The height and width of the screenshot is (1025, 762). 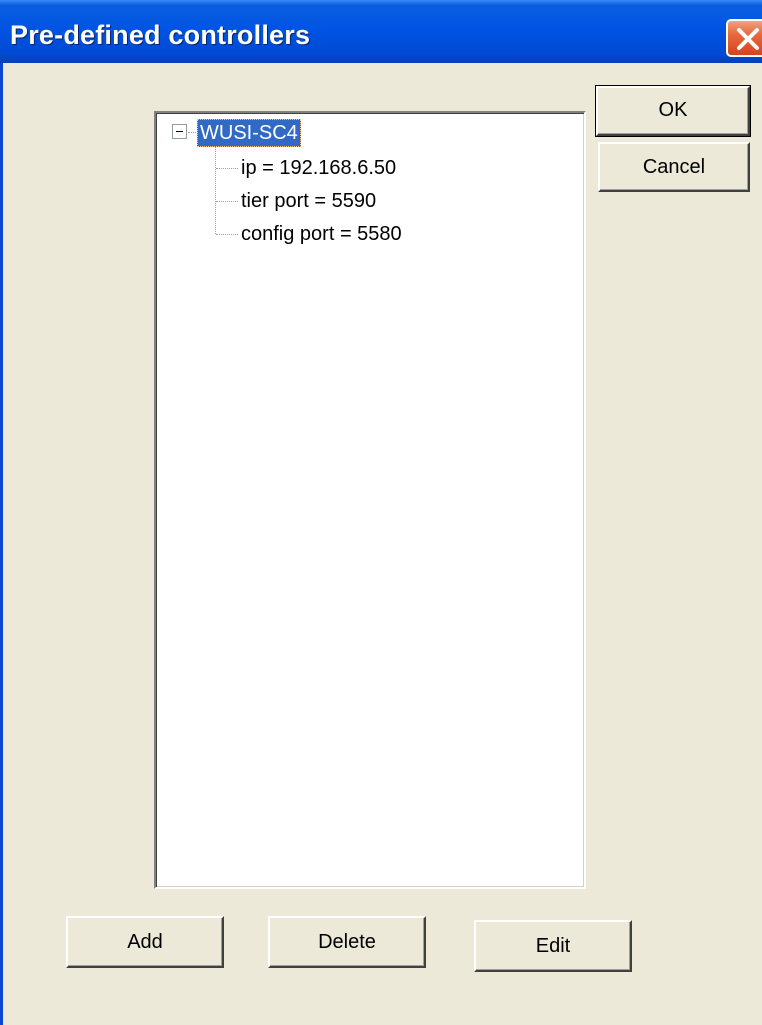 I want to click on collapse-icon, so click(x=179, y=131).